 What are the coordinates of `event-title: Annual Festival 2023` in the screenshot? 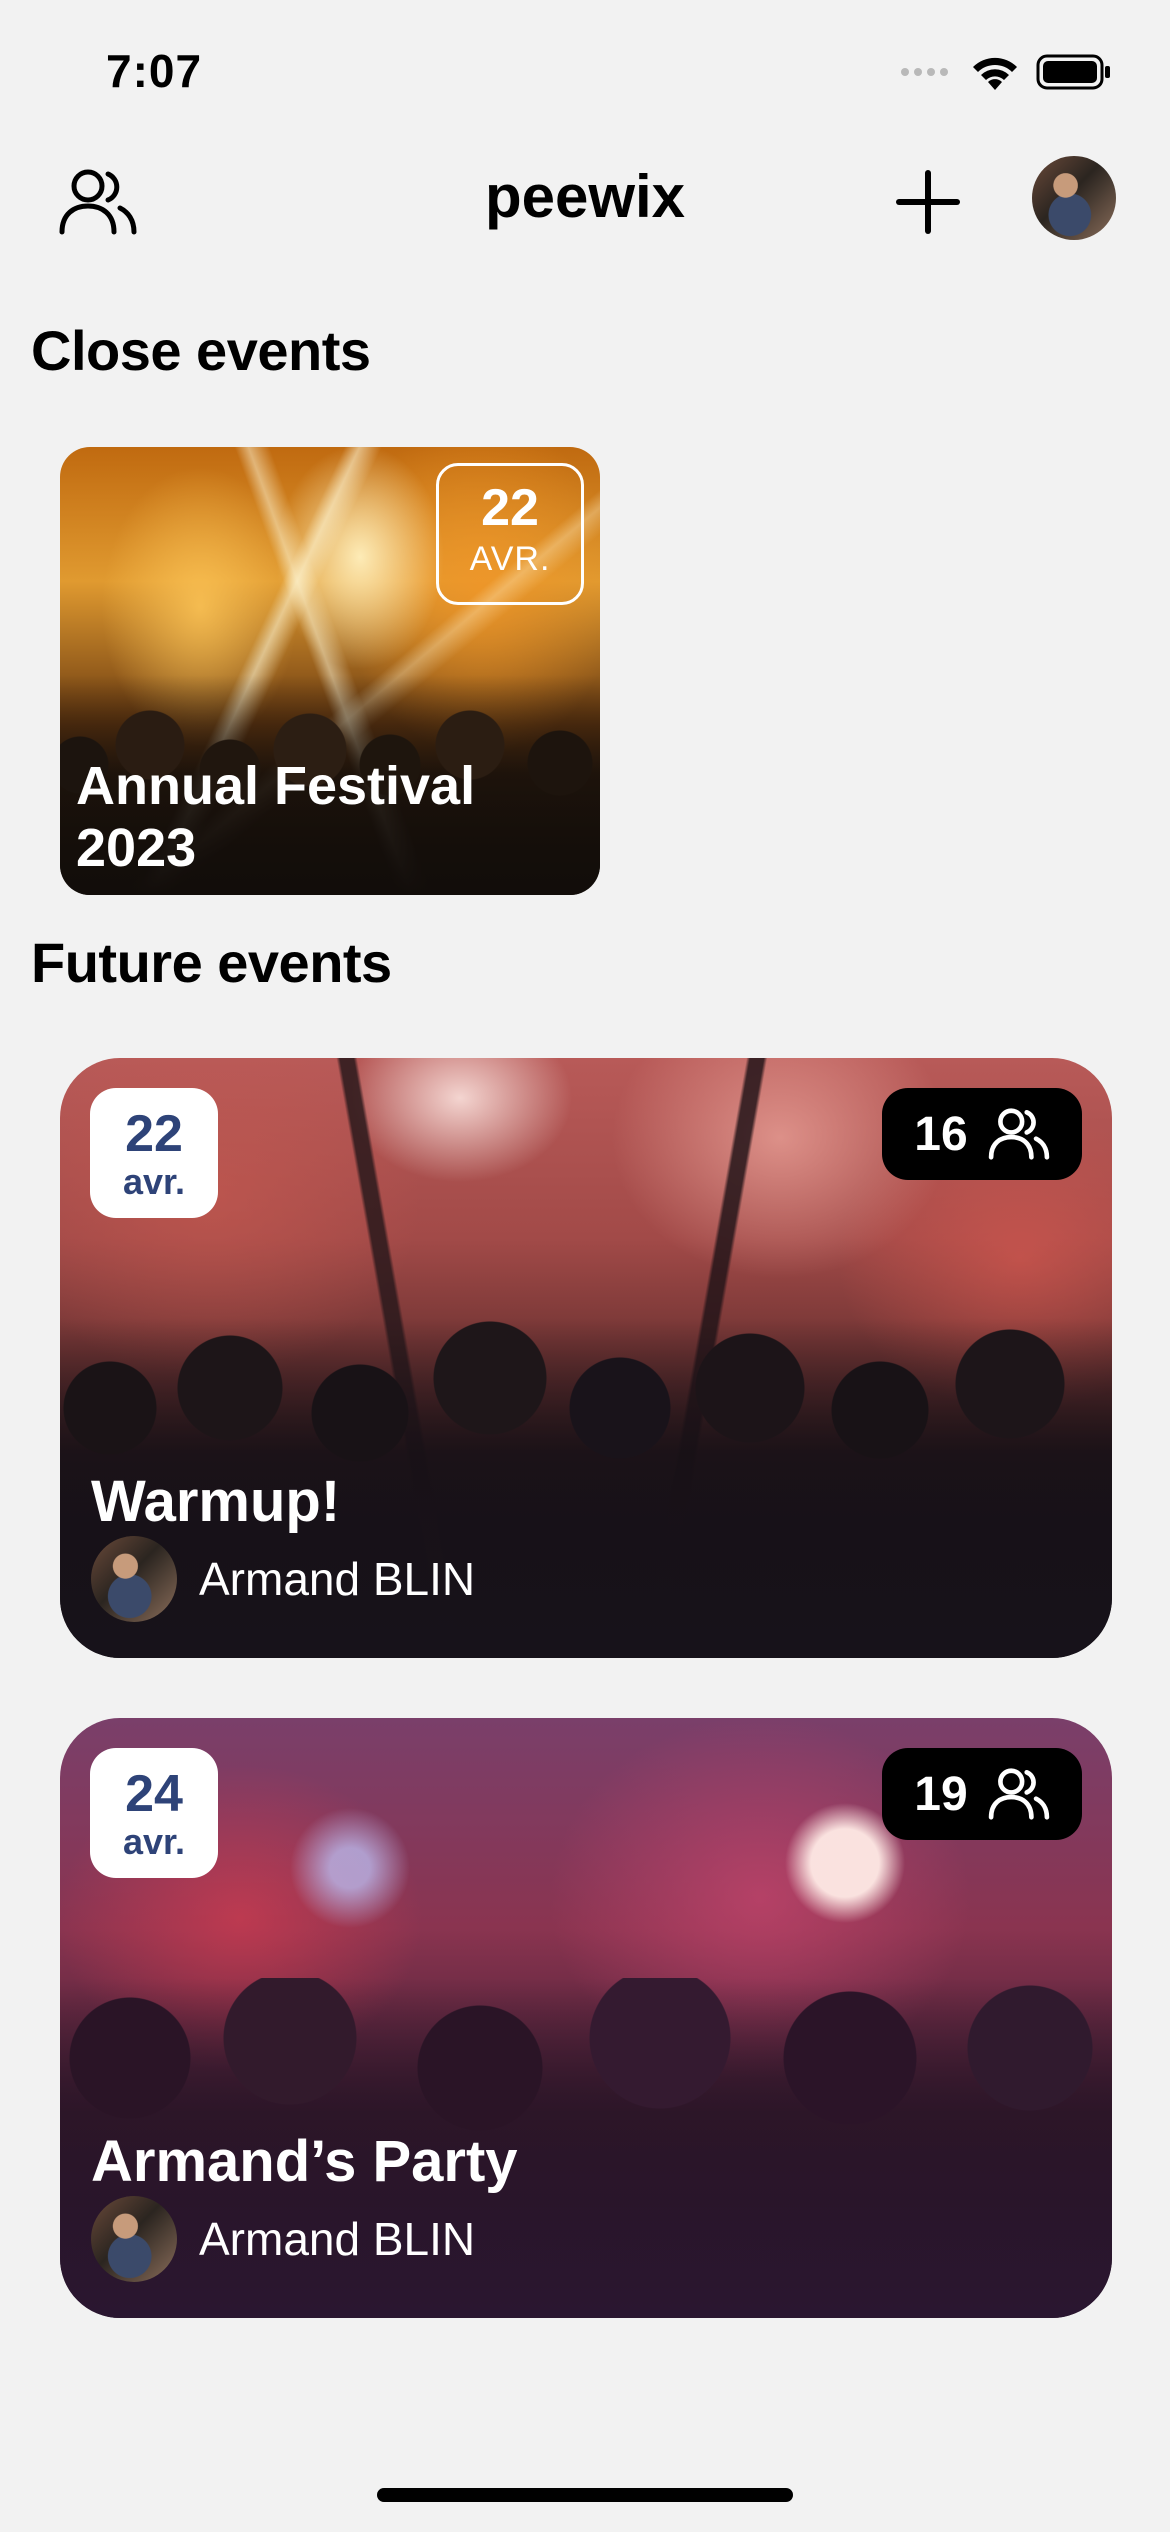 It's located at (276, 817).